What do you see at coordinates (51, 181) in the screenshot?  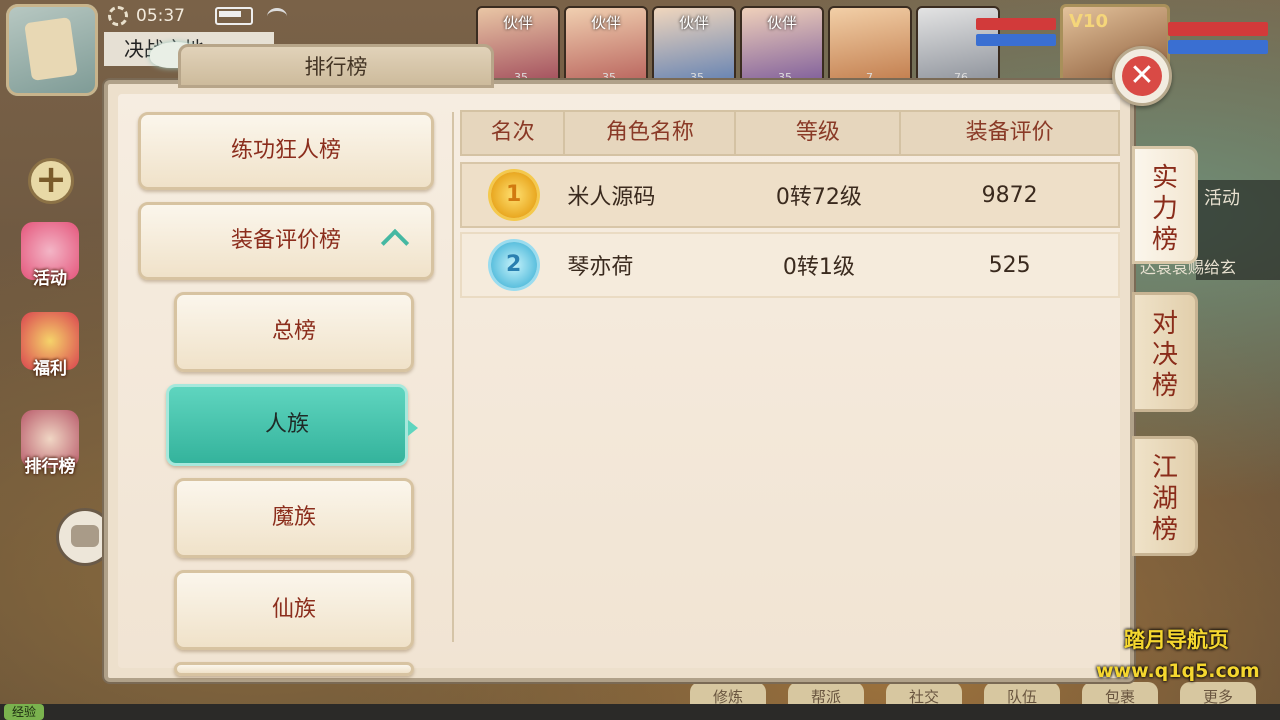 I see `plus-icon: +` at bounding box center [51, 181].